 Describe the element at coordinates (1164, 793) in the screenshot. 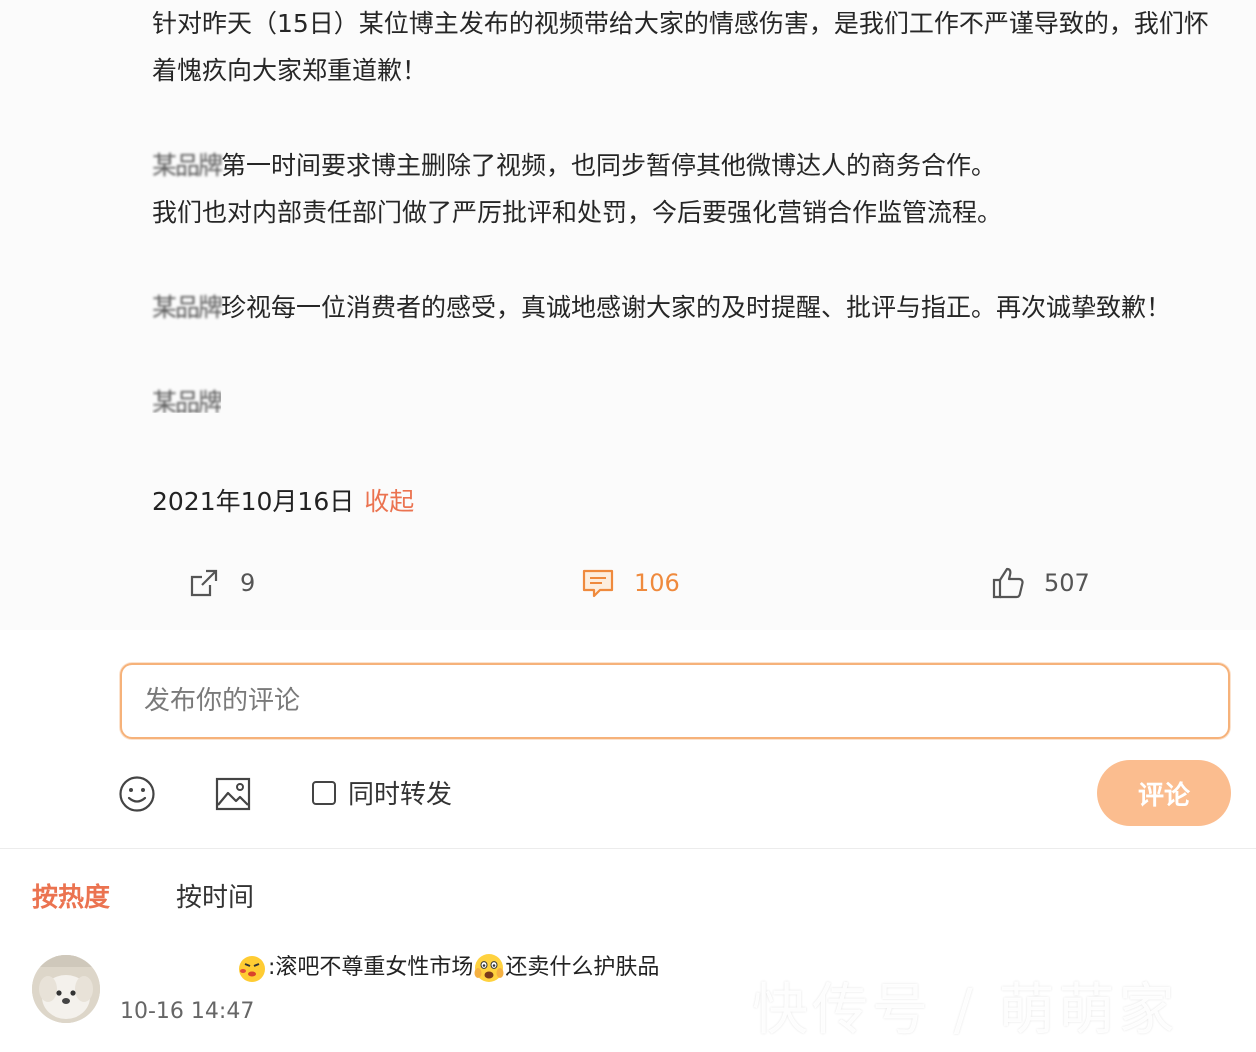

I see `submit-comment-button: 评论` at that location.